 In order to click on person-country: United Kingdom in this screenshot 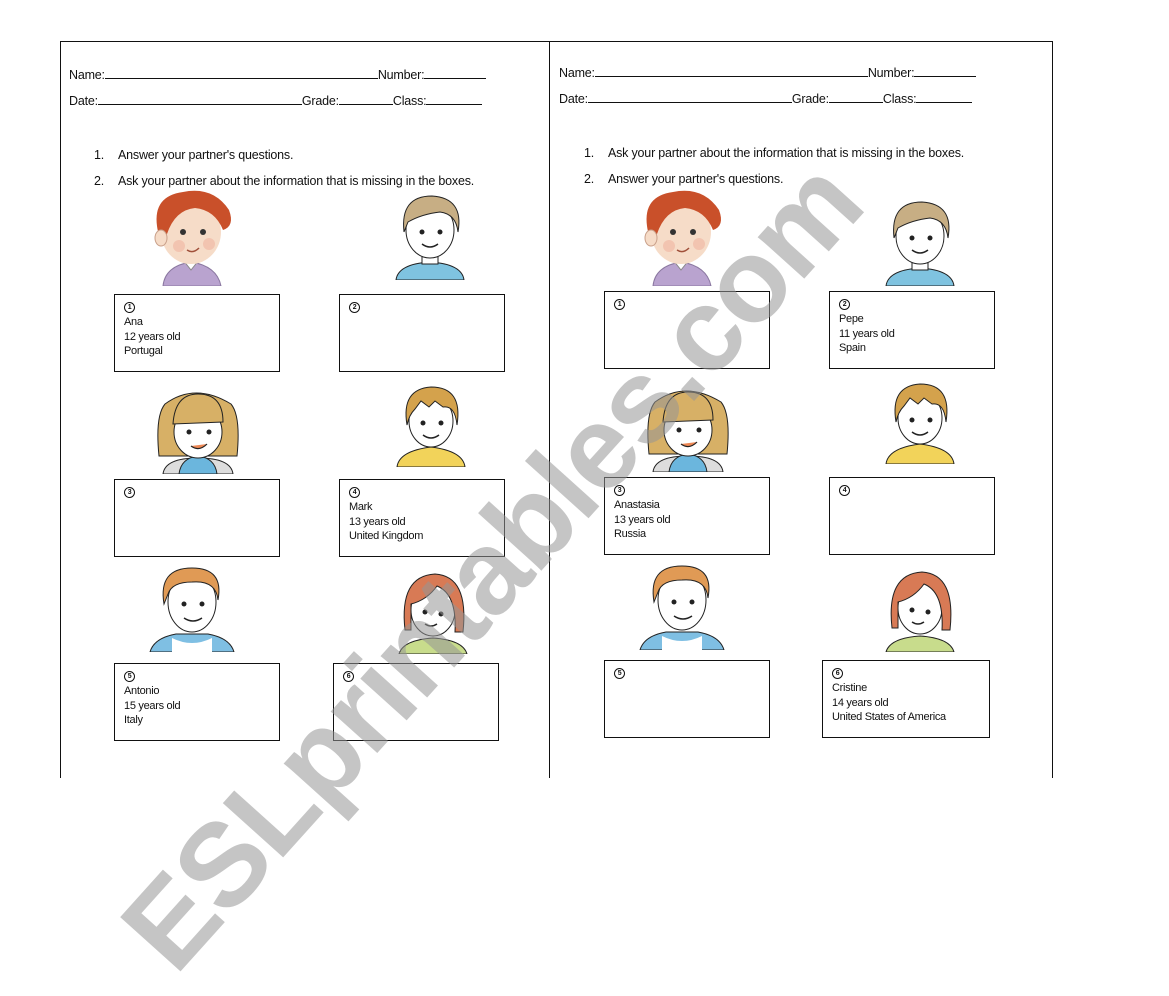, I will do `click(386, 536)`.